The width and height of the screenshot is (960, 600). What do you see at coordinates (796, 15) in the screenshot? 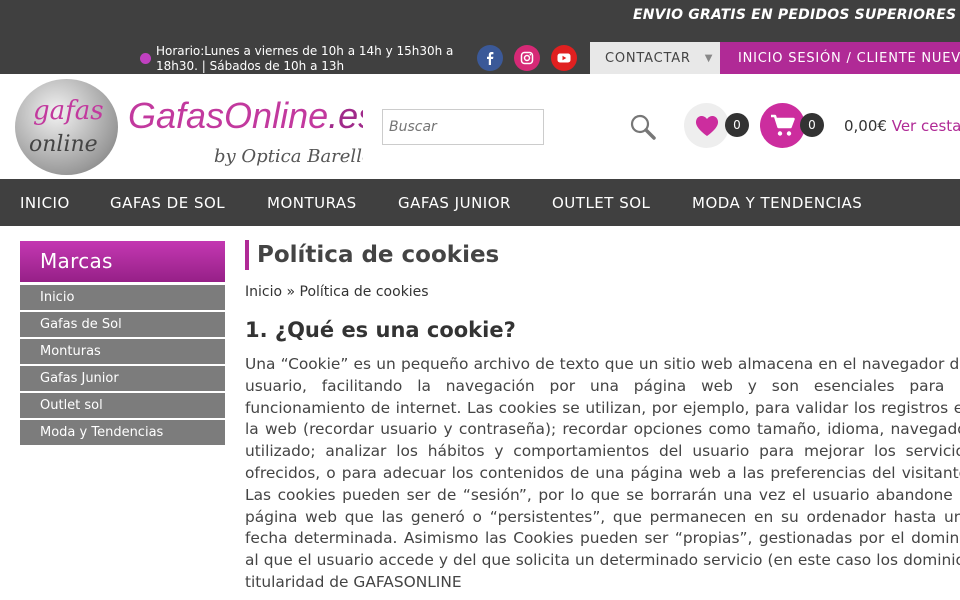
I see `free-shipping-banner: ENVIO GRATIS EN PEDIDOS SUPERIORES A 4` at bounding box center [796, 15].